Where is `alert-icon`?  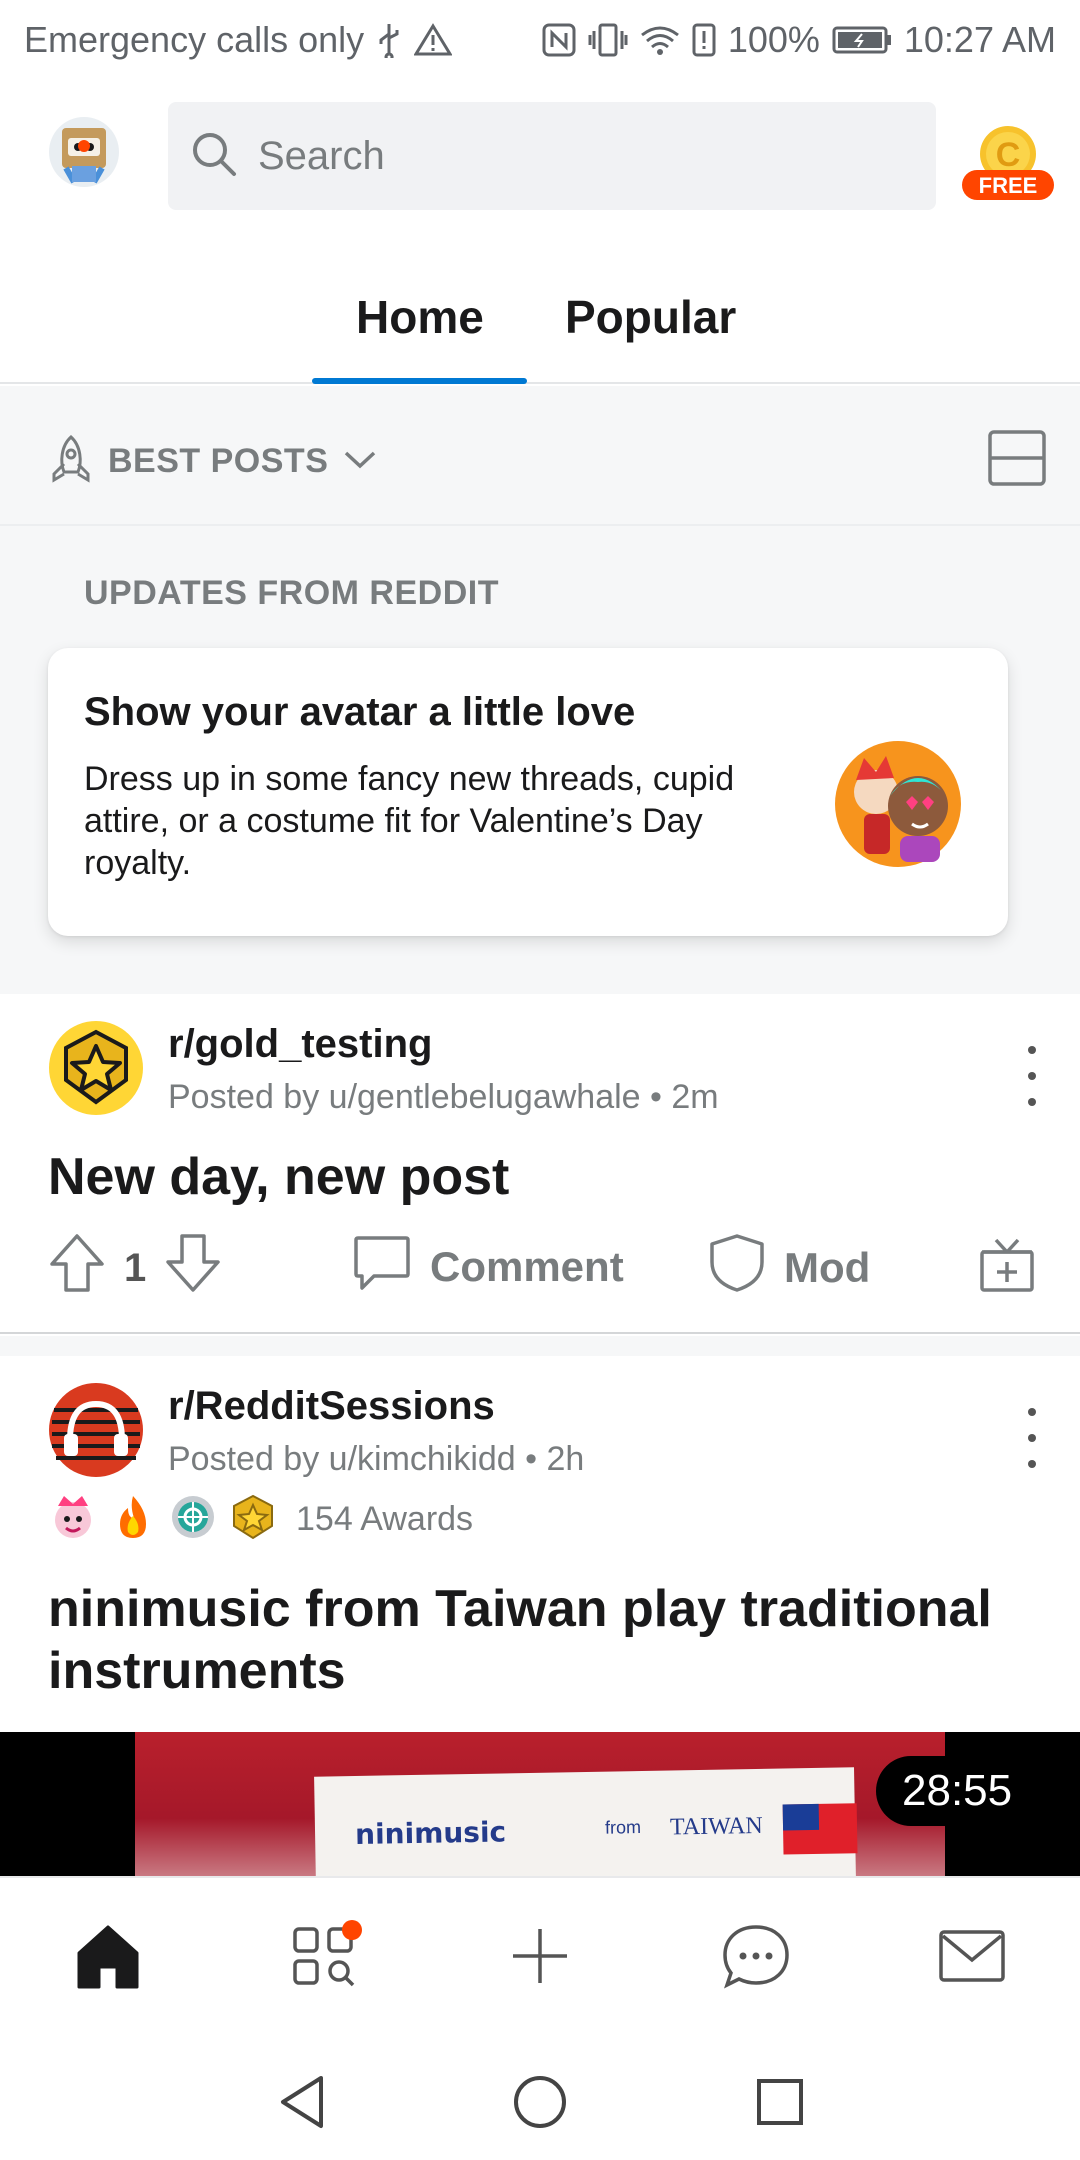 alert-icon is located at coordinates (704, 40).